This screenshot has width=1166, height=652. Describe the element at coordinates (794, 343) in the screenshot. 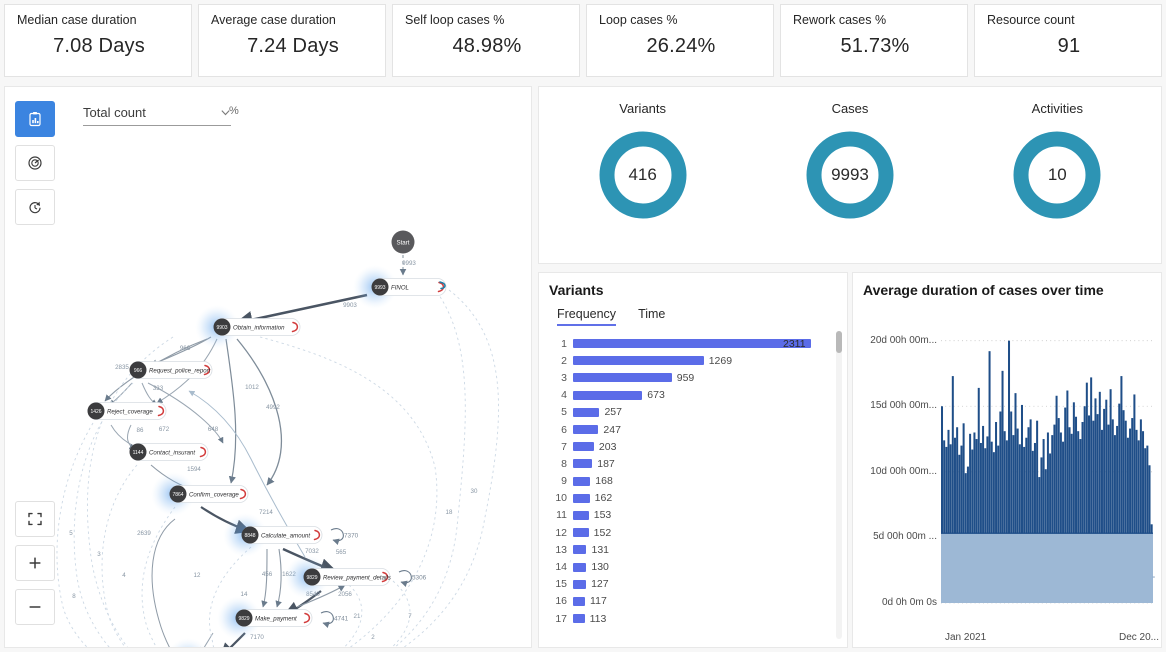

I see `variant-value: 2311` at that location.